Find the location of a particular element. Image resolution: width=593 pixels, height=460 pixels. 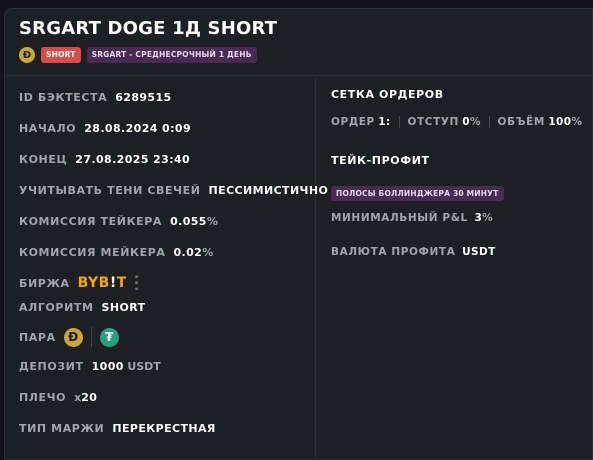

volume-unit: % is located at coordinates (576, 122).